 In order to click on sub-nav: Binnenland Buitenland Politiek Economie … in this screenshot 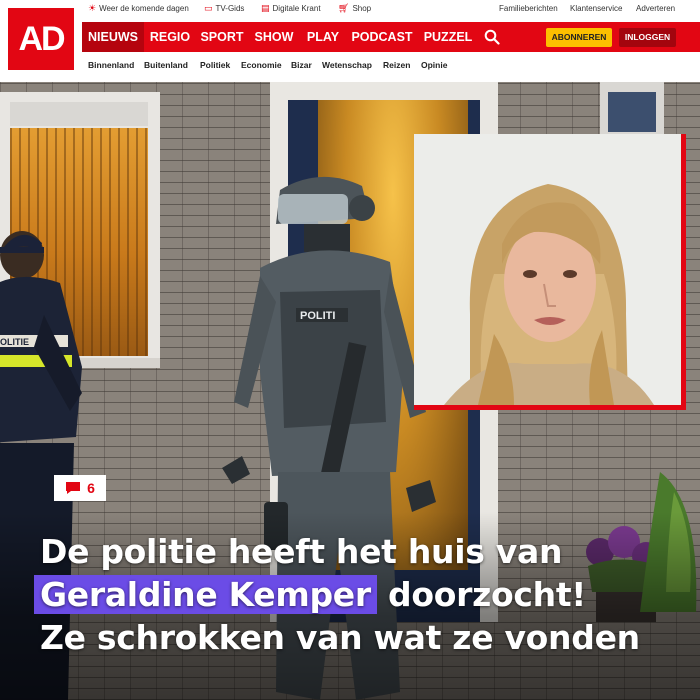, I will do `click(393, 66)`.